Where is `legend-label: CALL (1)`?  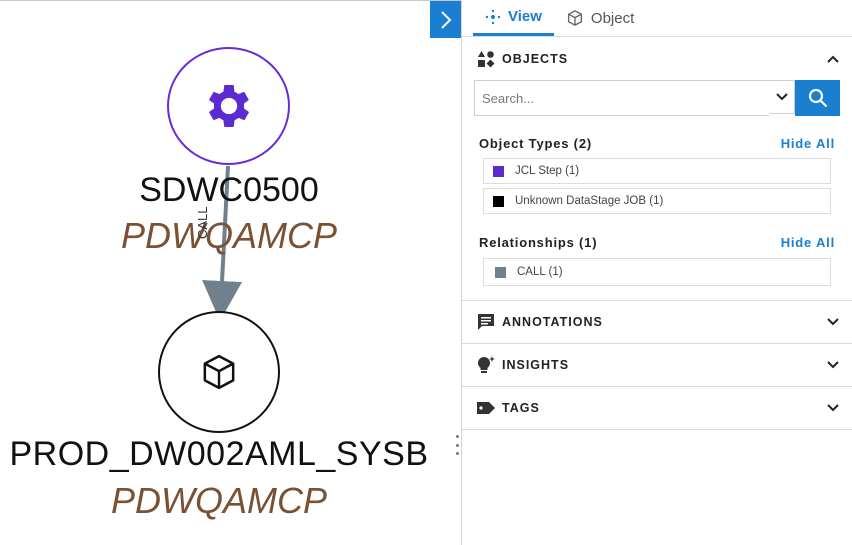
legend-label: CALL (1) is located at coordinates (540, 272).